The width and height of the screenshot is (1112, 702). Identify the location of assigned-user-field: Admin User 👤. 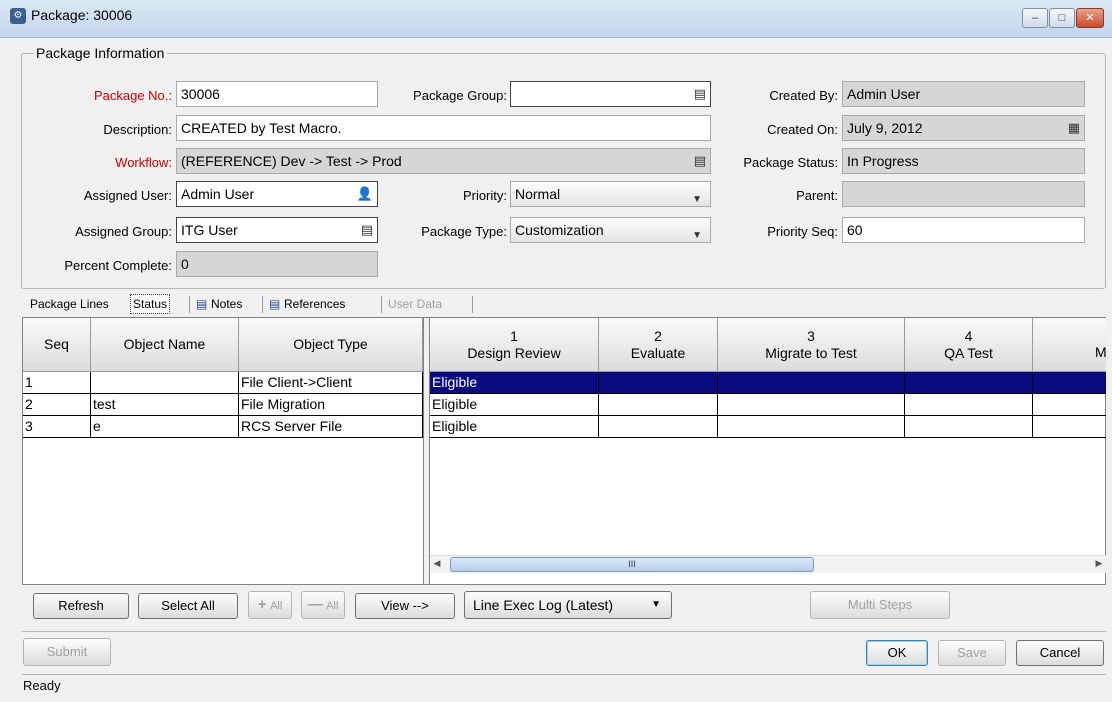
(277, 194).